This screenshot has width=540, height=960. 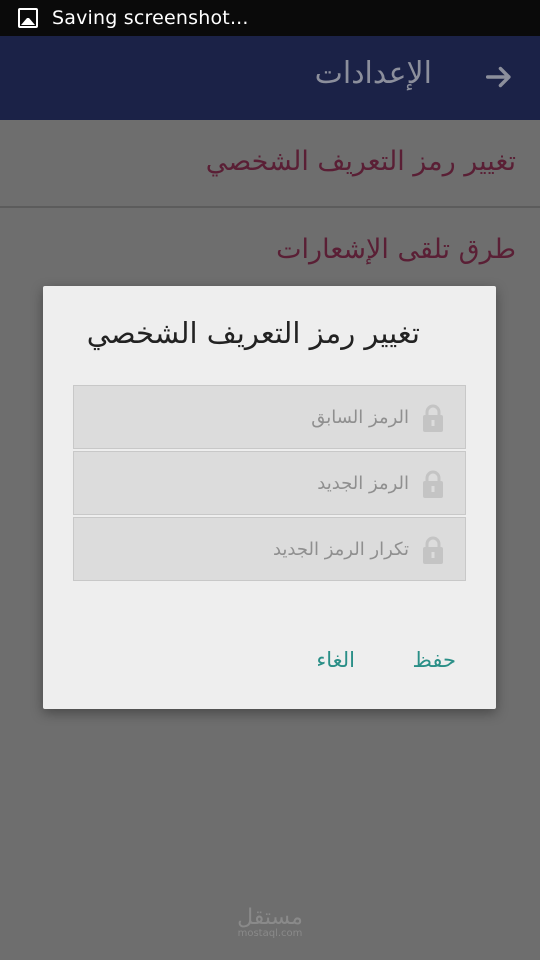 What do you see at coordinates (28, 18) in the screenshot?
I see `image-icon` at bounding box center [28, 18].